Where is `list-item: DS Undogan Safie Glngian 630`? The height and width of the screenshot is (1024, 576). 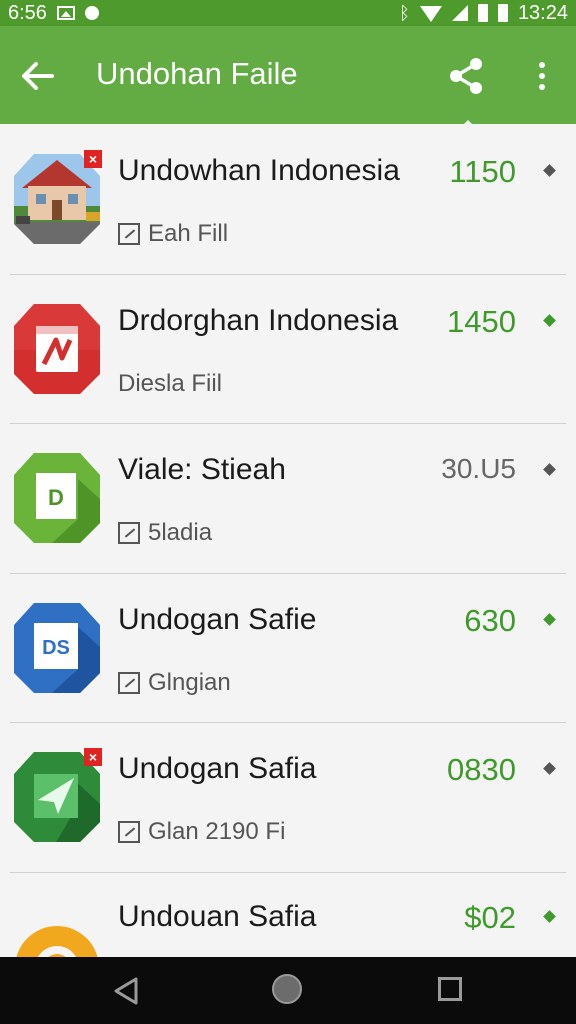
list-item: DS Undogan Safie Glngian 630 is located at coordinates (288, 648).